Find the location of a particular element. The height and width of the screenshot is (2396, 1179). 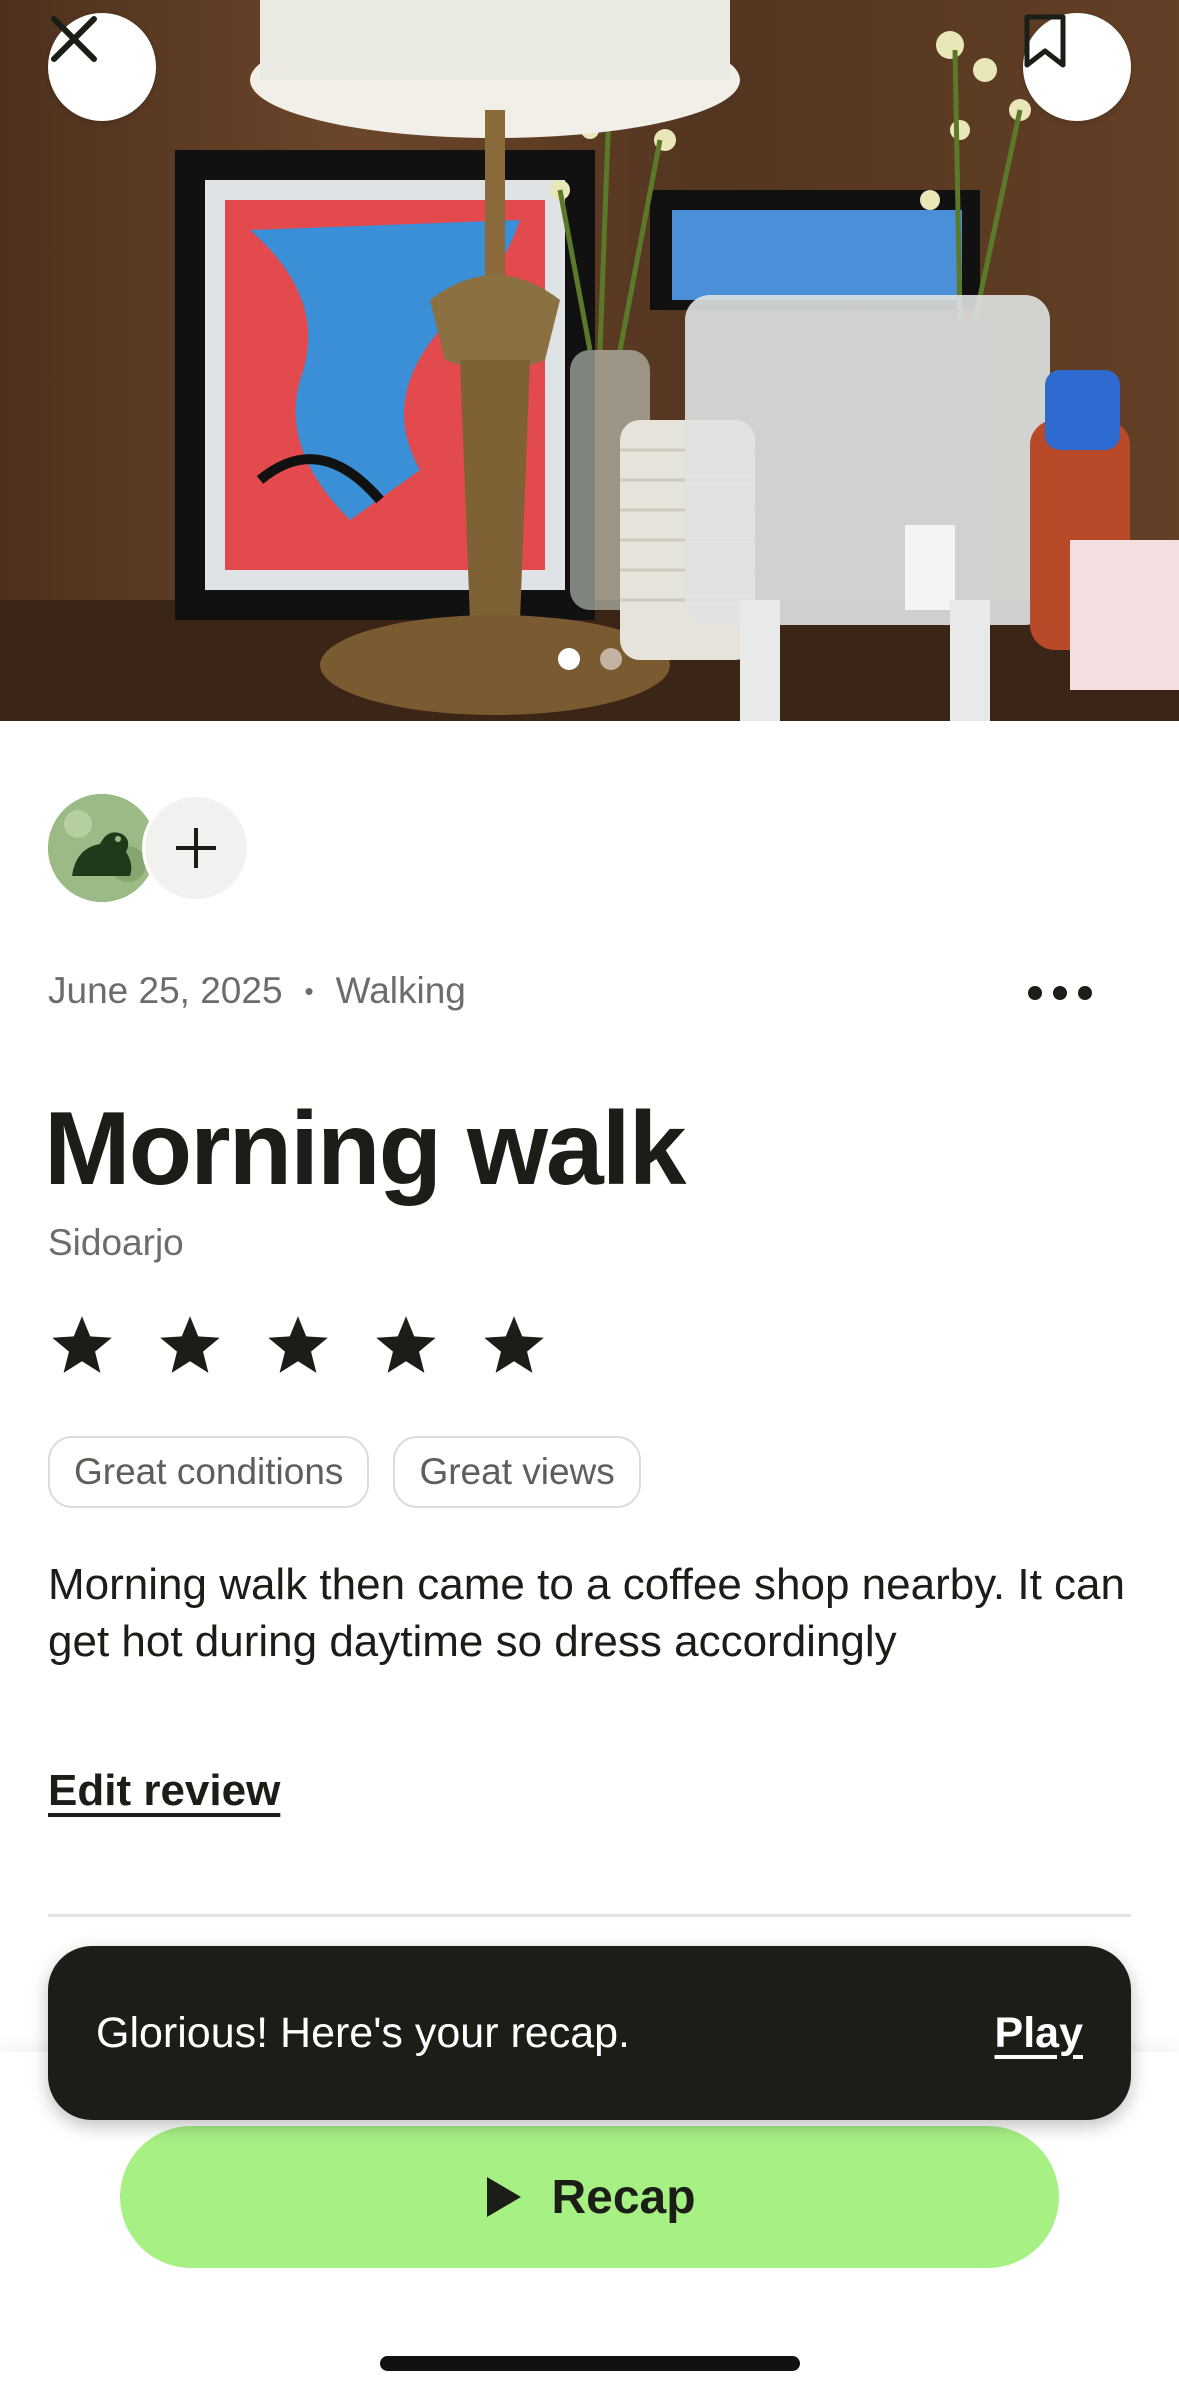

photo-pagination is located at coordinates (589, 659).